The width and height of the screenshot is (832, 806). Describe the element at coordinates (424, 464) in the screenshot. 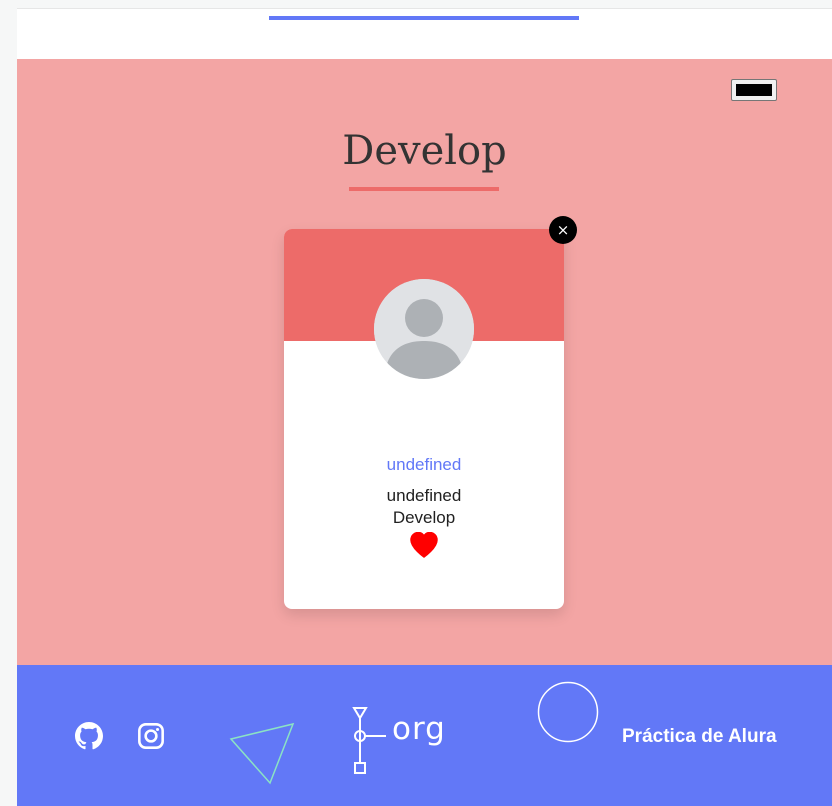

I see `collaborator-name: undefined` at that location.